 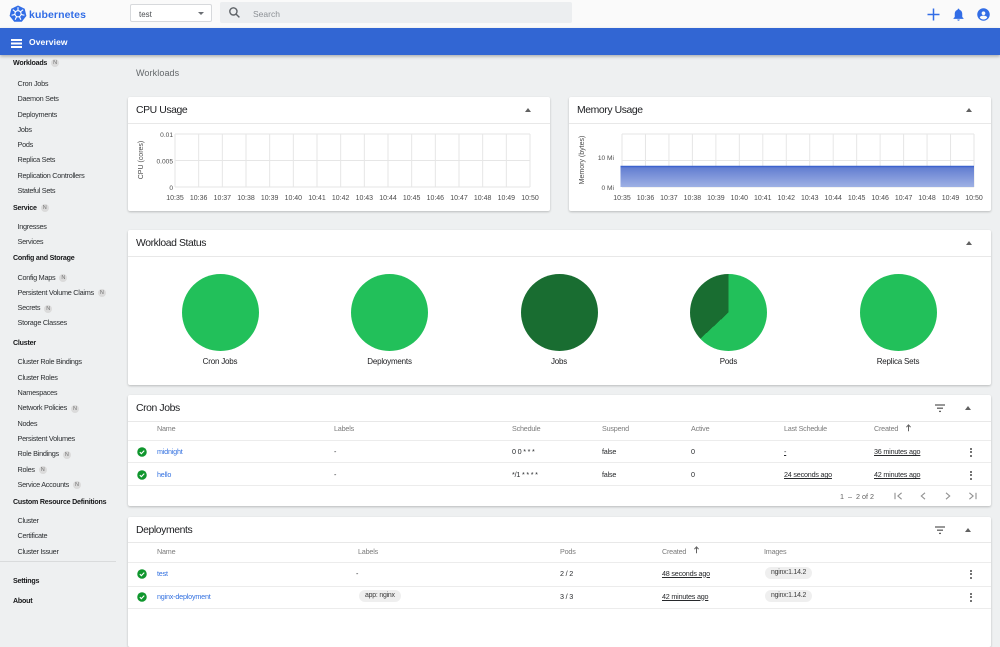 I want to click on svg-text: 10 Mi, so click(x=606, y=158).